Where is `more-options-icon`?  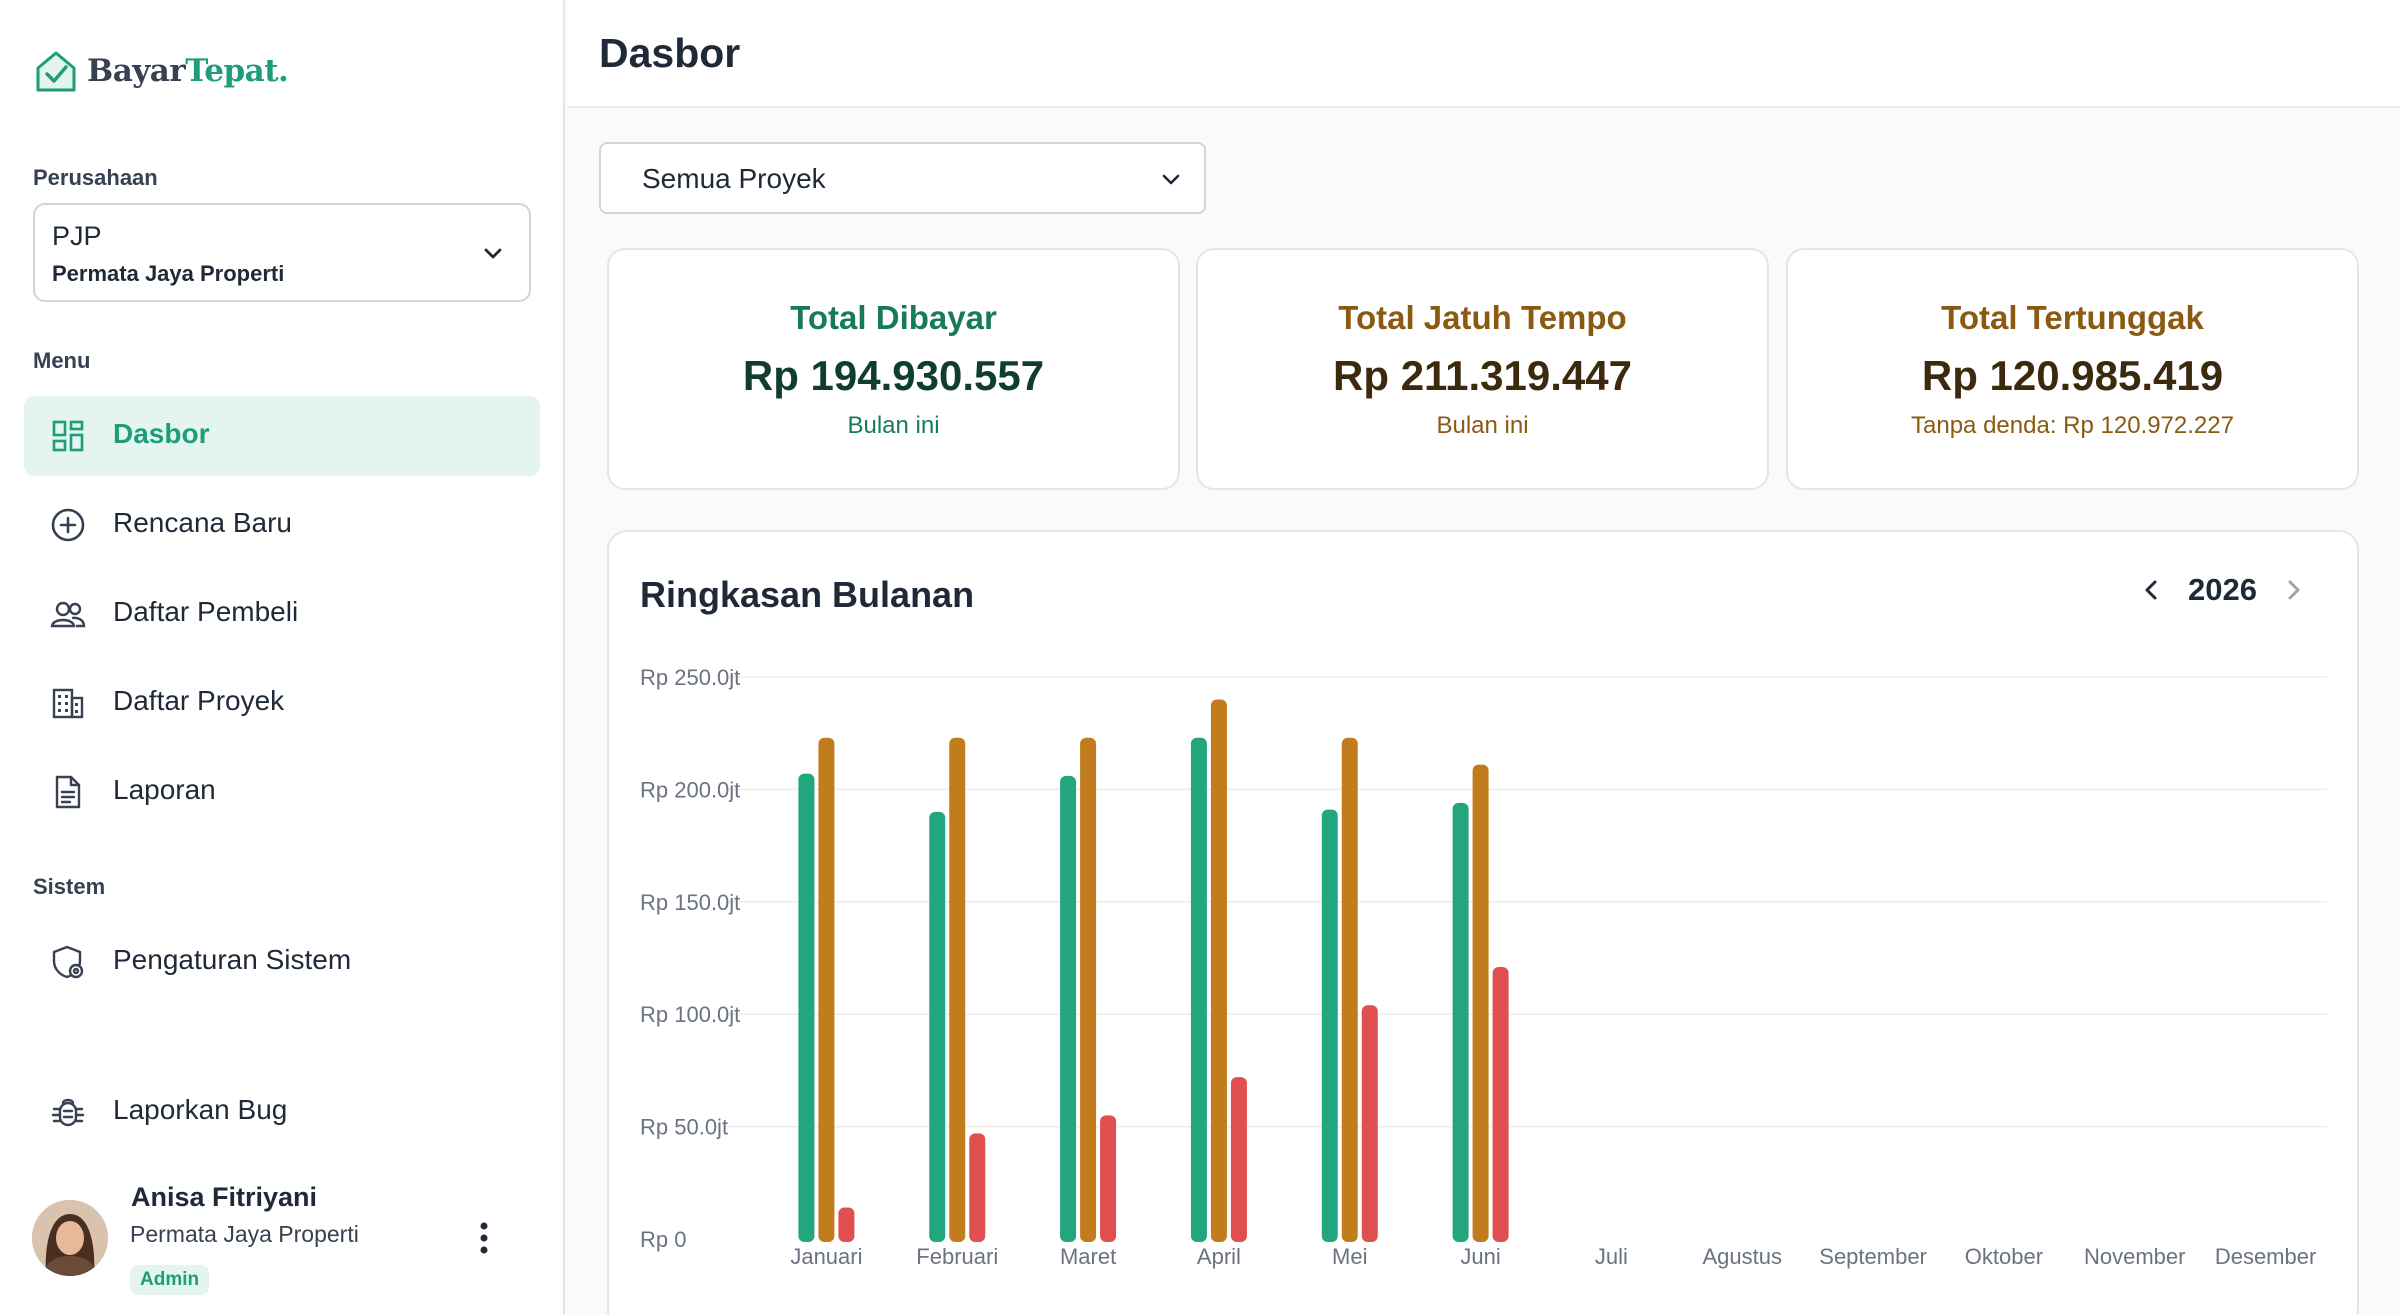
more-options-icon is located at coordinates (484, 1238).